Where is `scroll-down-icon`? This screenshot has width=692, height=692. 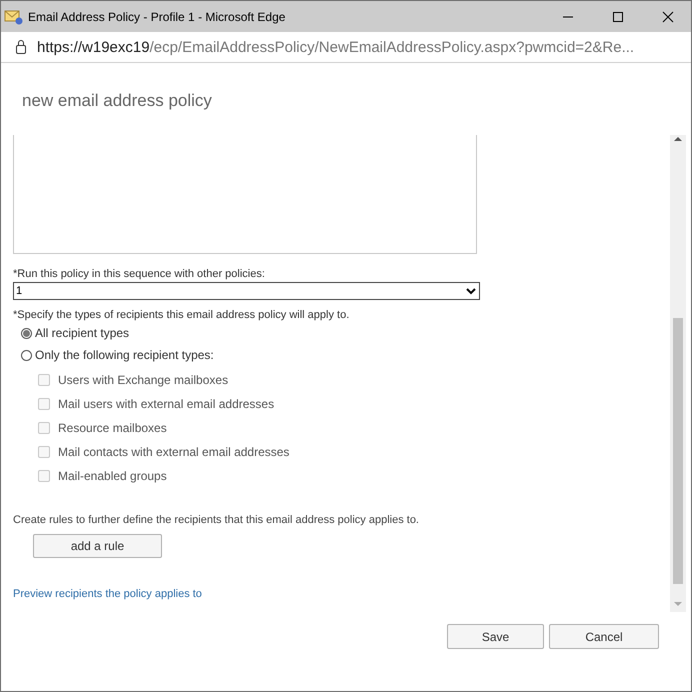 scroll-down-icon is located at coordinates (678, 604).